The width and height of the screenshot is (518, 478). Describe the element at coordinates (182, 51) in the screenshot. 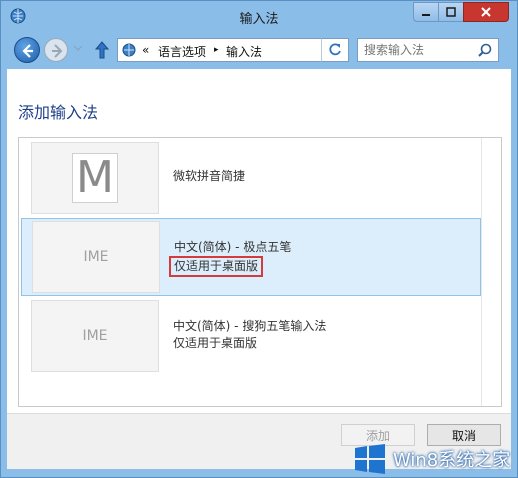

I see `breadcrumb-language-options: 语言选项` at that location.